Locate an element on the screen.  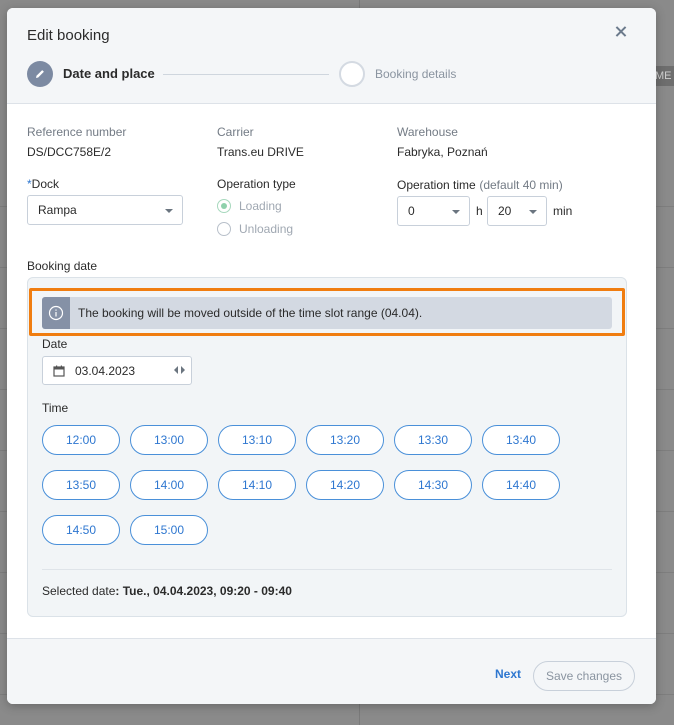
time-slot-button: 14:10 is located at coordinates (257, 485).